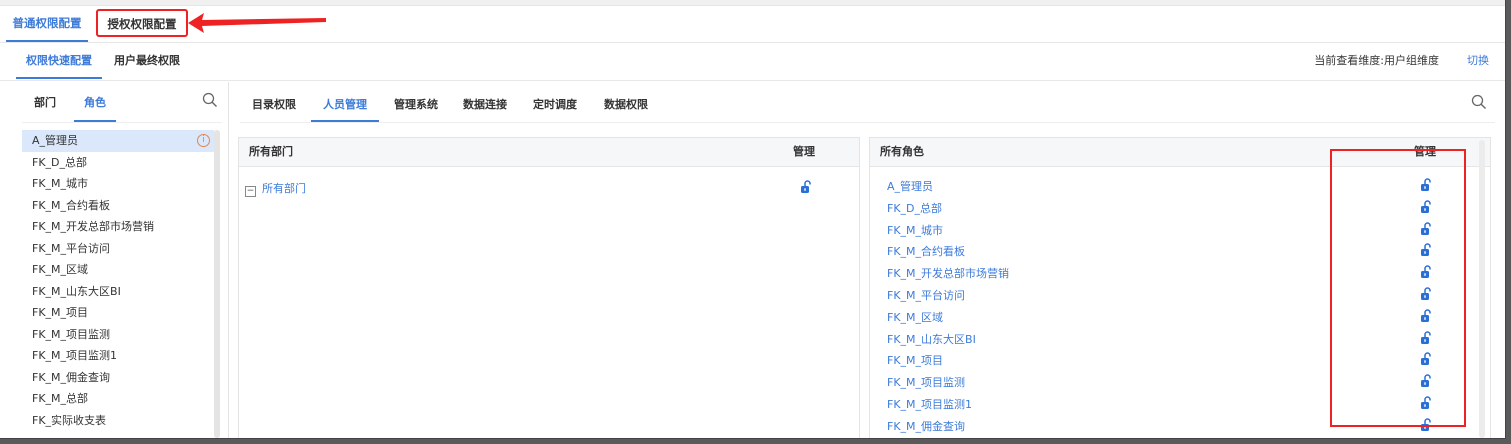 This screenshot has height=444, width=1511. What do you see at coordinates (345, 109) in the screenshot?
I see `tab-personnel-management: 人员管理` at bounding box center [345, 109].